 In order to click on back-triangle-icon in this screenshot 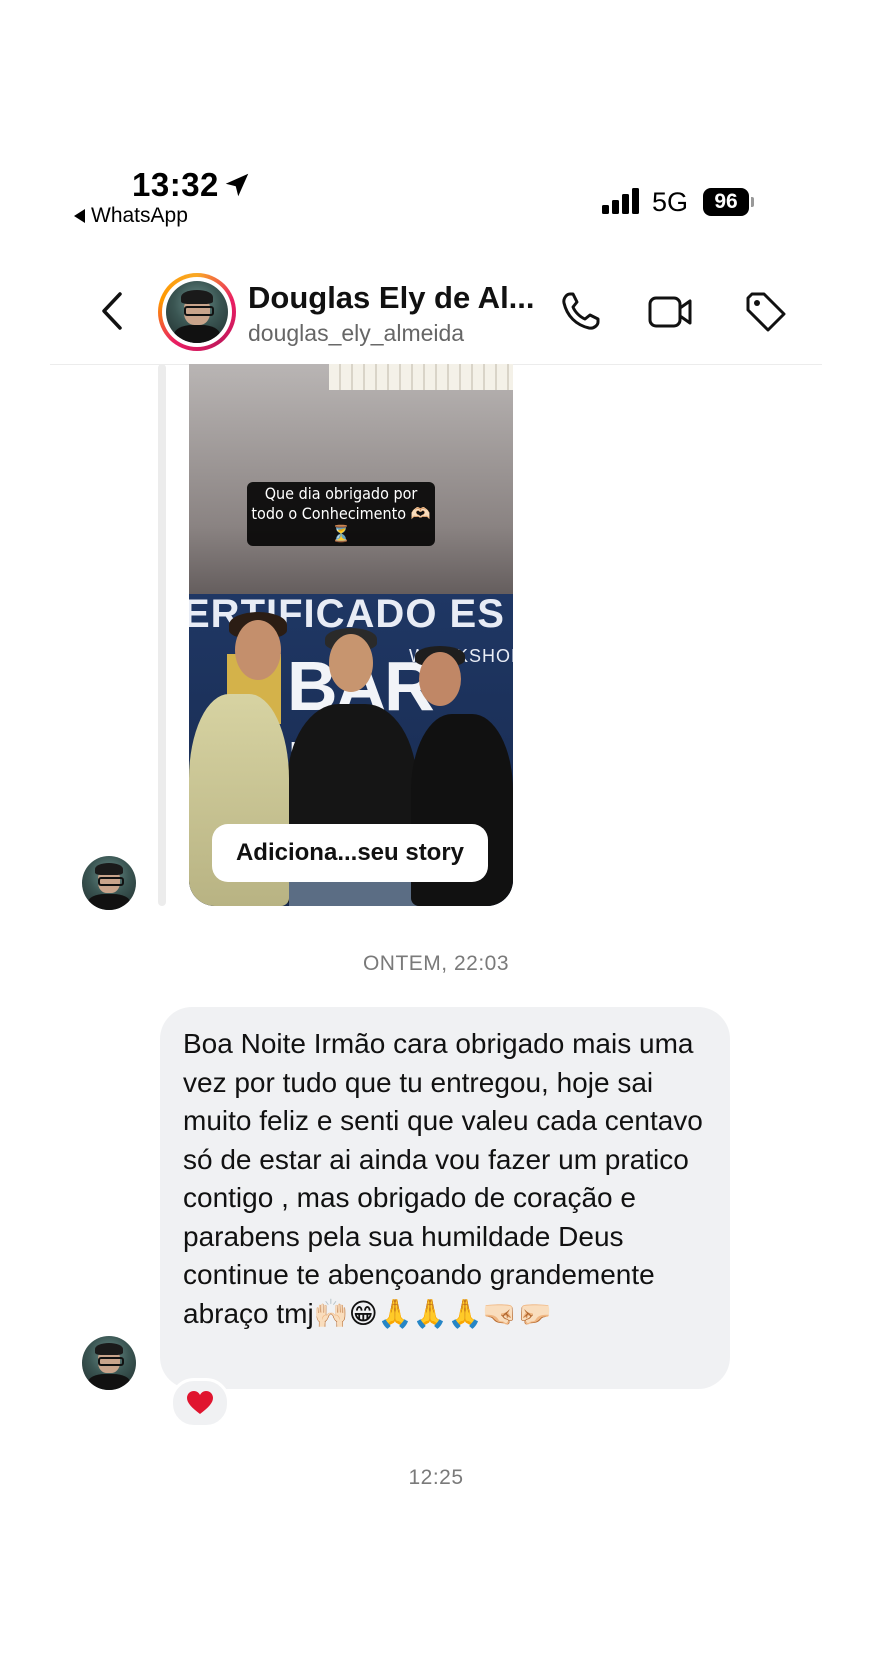, I will do `click(79, 216)`.